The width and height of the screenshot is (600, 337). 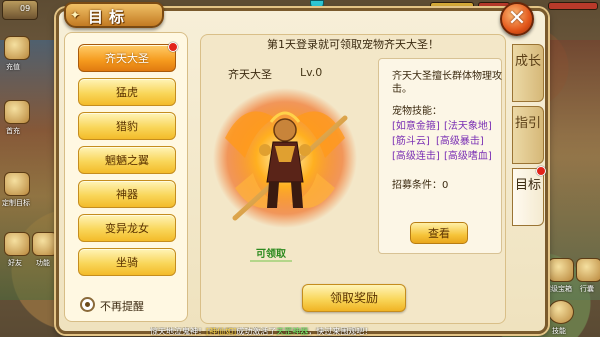 I want to click on tab-label: 指引, so click(x=527, y=123).